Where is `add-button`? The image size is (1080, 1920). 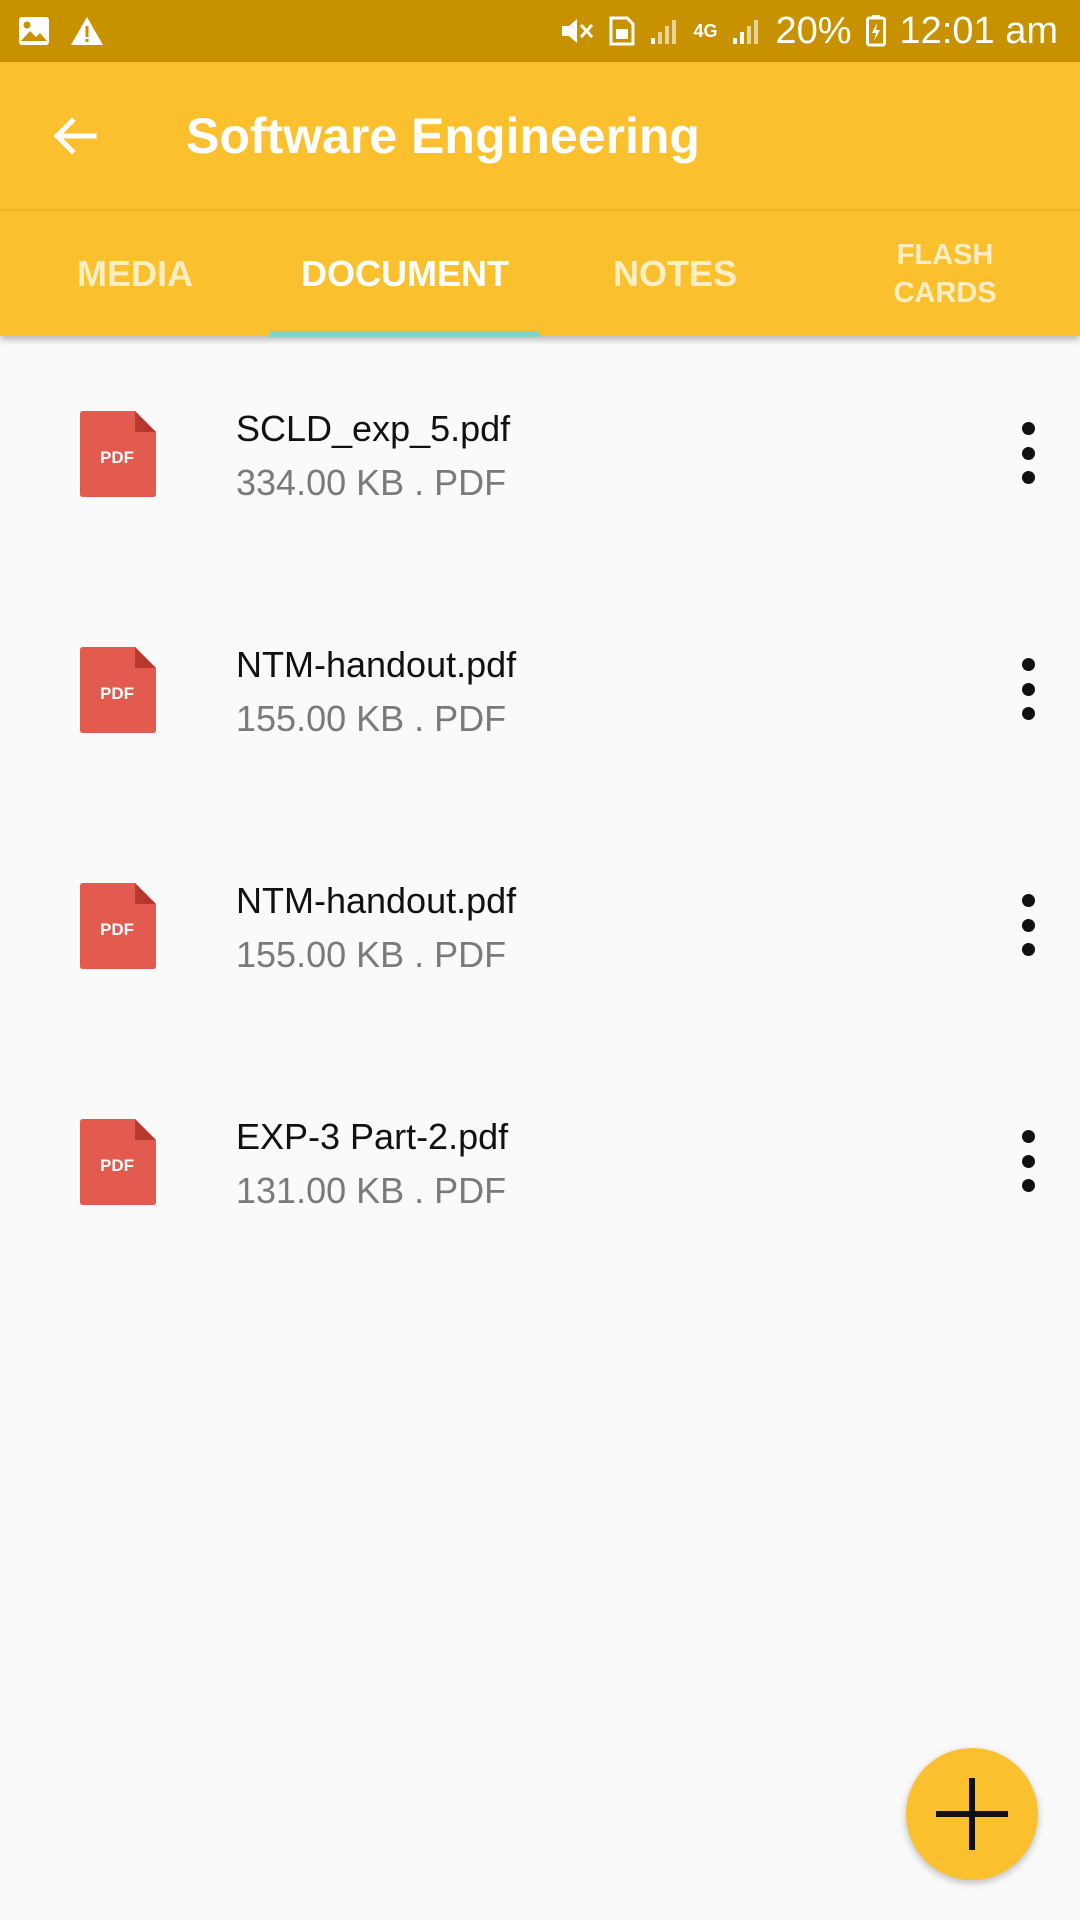
add-button is located at coordinates (972, 1814).